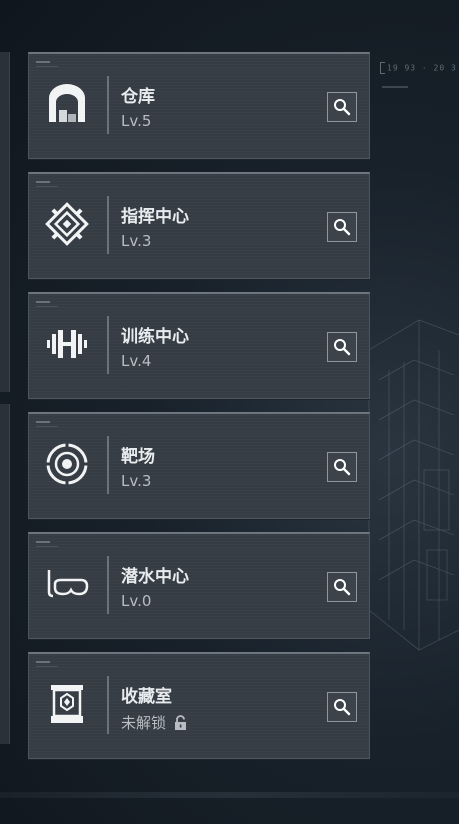 This screenshot has width=459, height=824. What do you see at coordinates (144, 723) in the screenshot?
I see `unlock-status-text: 未解锁` at bounding box center [144, 723].